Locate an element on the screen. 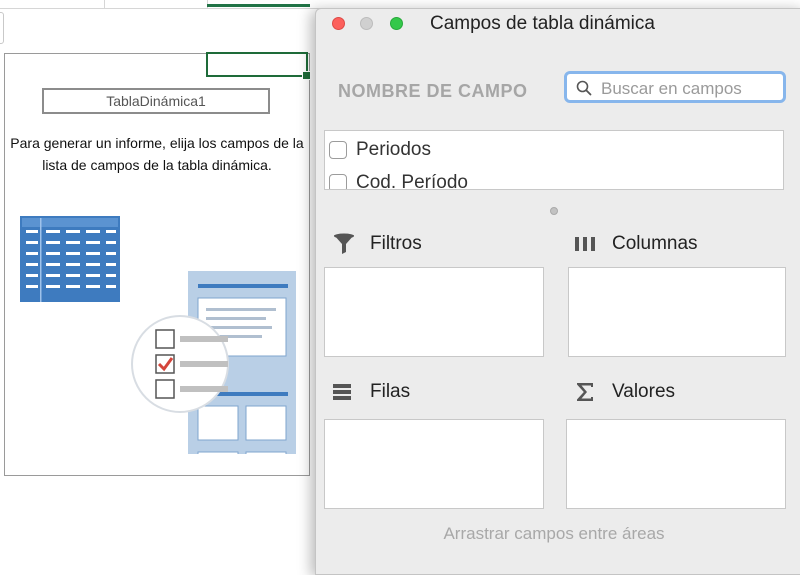 The image size is (800, 575). minimize-button is located at coordinates (366, 23).